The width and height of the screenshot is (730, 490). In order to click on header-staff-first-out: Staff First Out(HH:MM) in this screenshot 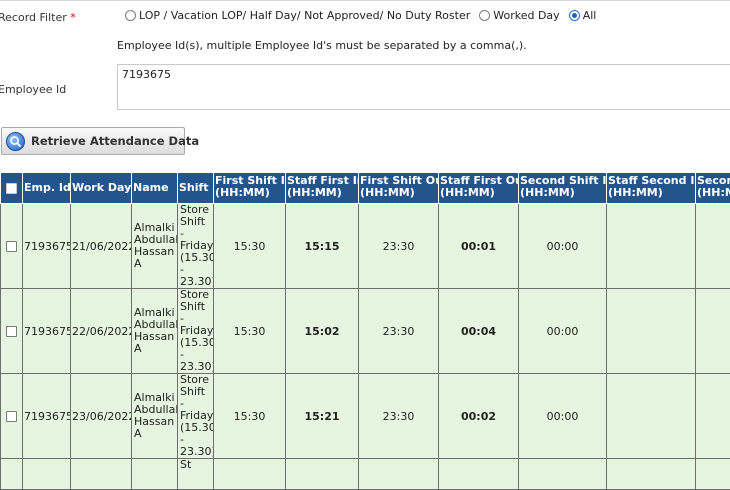, I will do `click(479, 188)`.